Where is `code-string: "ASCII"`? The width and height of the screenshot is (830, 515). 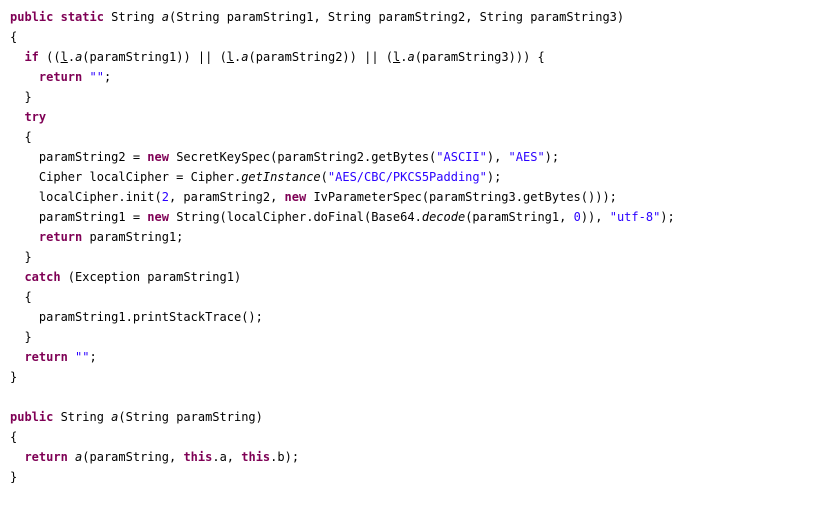 code-string: "ASCII" is located at coordinates (461, 157).